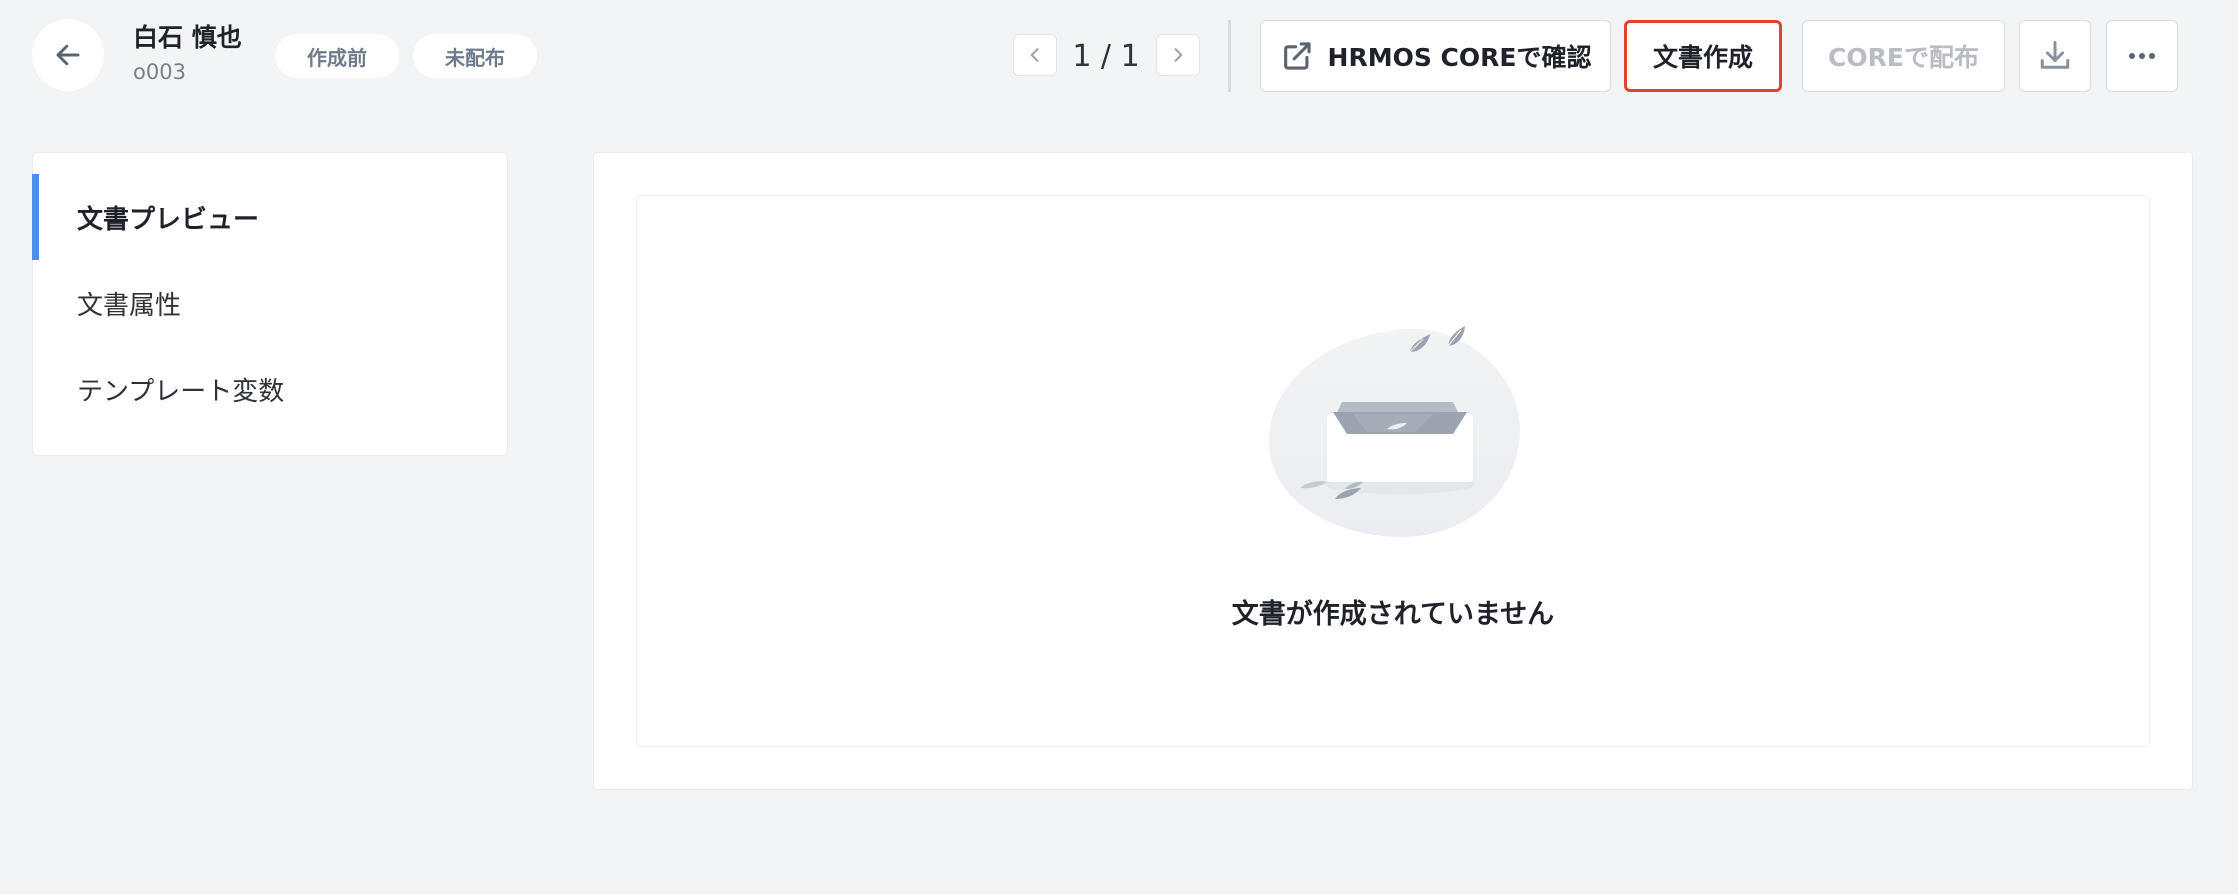  What do you see at coordinates (1394, 432) in the screenshot?
I see `empty-box-illustration` at bounding box center [1394, 432].